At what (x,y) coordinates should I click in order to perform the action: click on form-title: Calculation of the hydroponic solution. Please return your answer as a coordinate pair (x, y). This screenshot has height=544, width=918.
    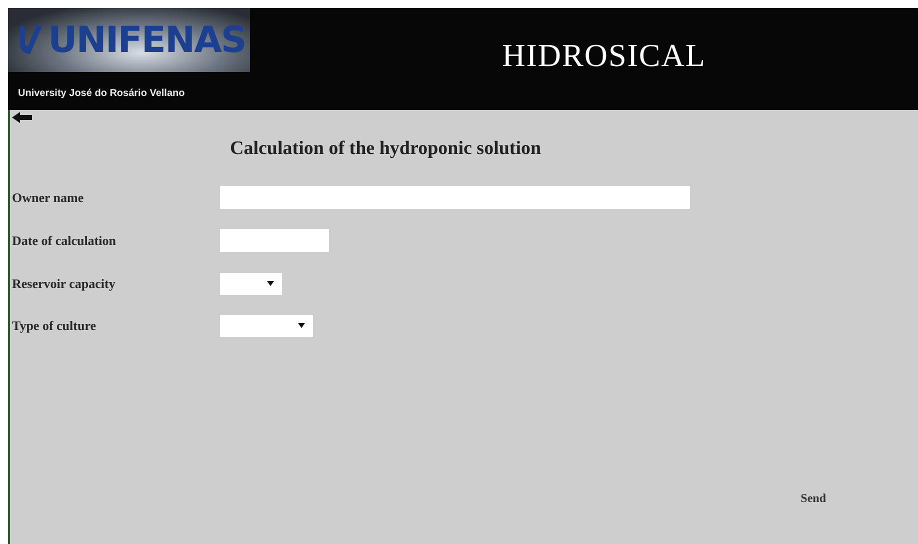
    Looking at the image, I should click on (386, 149).